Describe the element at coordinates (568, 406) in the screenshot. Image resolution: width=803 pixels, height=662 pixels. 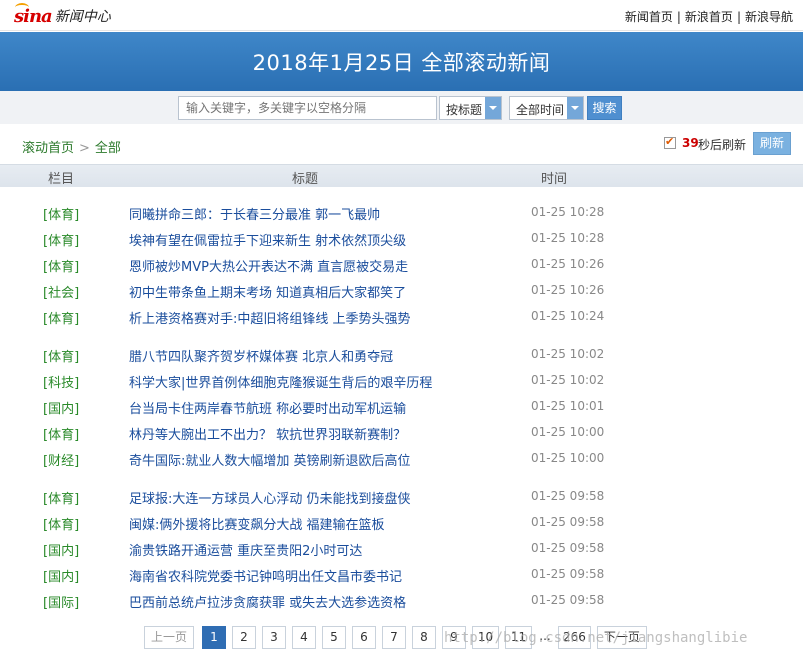
I see `news-time: 01-25 10:01` at that location.